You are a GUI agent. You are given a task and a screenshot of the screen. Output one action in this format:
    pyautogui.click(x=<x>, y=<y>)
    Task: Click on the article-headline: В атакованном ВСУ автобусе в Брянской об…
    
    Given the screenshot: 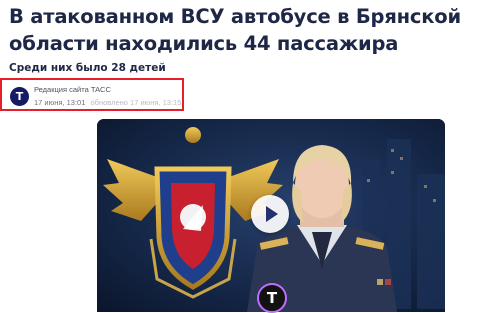 What is the action you would take?
    pyautogui.click(x=235, y=30)
    